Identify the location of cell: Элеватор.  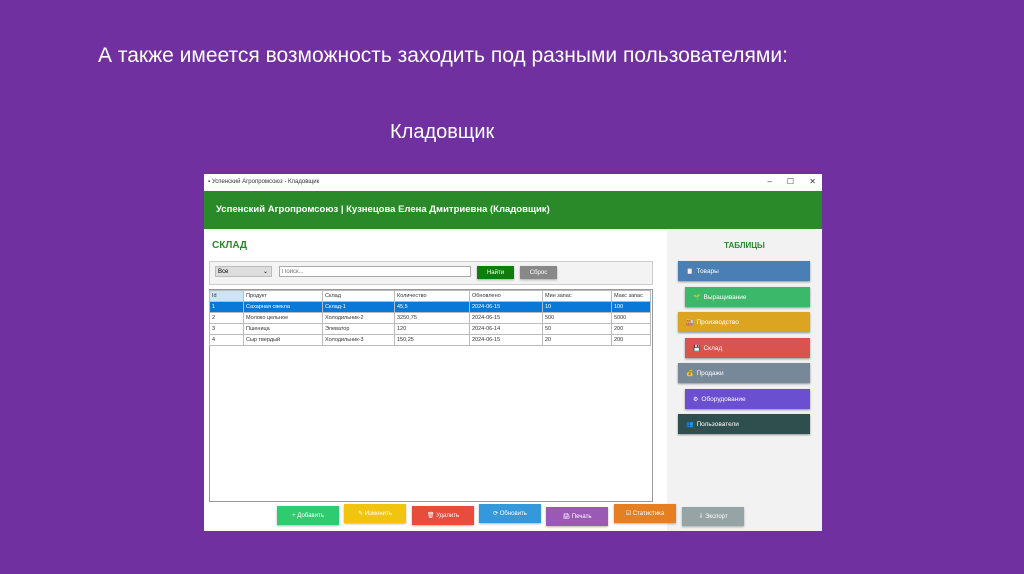
(358, 329).